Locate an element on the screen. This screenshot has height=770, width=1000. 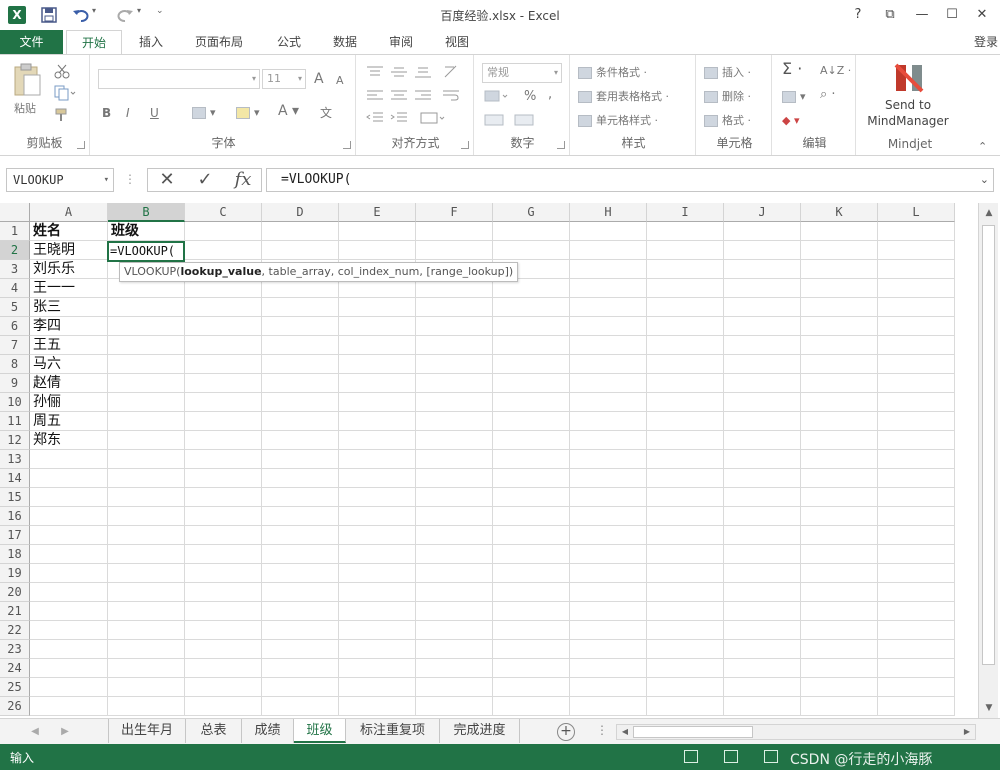
cell-k25 is located at coordinates (839, 687).